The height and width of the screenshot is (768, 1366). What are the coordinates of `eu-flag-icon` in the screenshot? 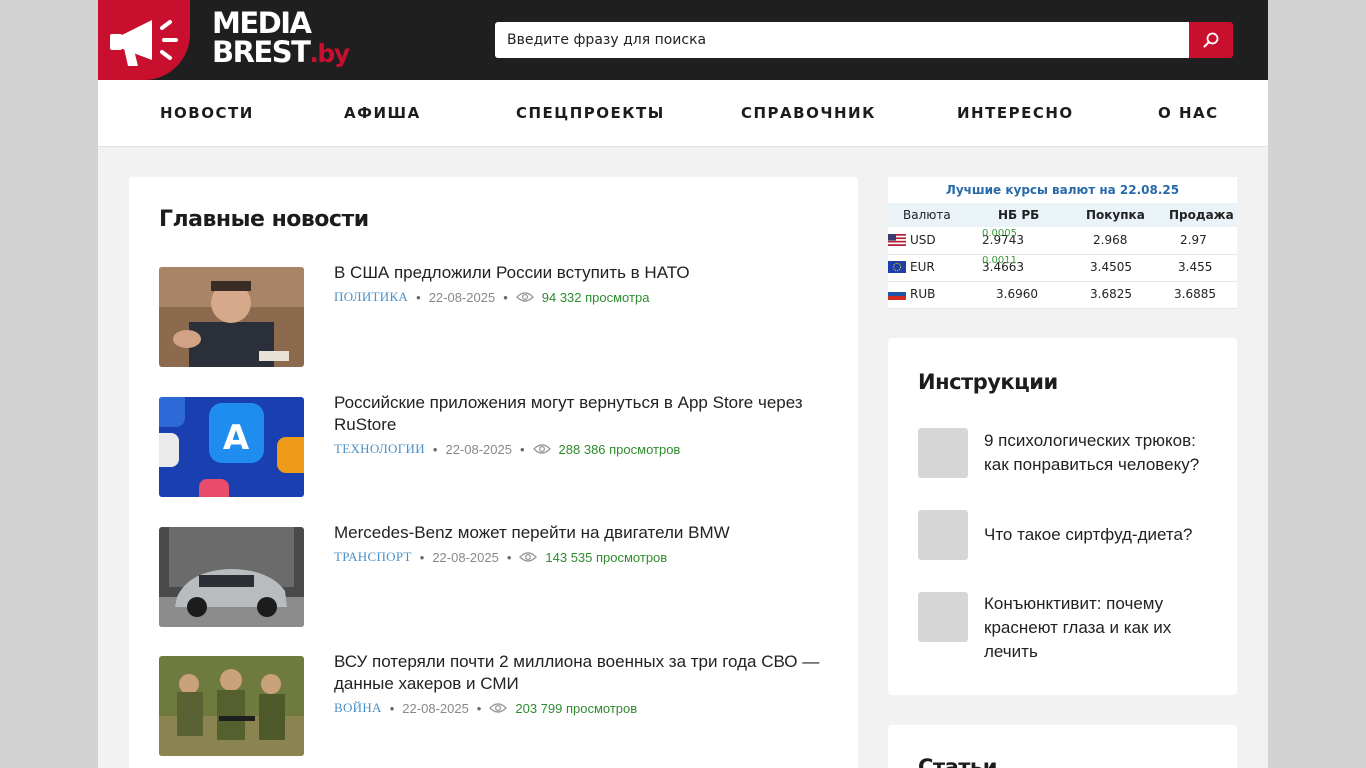 It's located at (897, 267).